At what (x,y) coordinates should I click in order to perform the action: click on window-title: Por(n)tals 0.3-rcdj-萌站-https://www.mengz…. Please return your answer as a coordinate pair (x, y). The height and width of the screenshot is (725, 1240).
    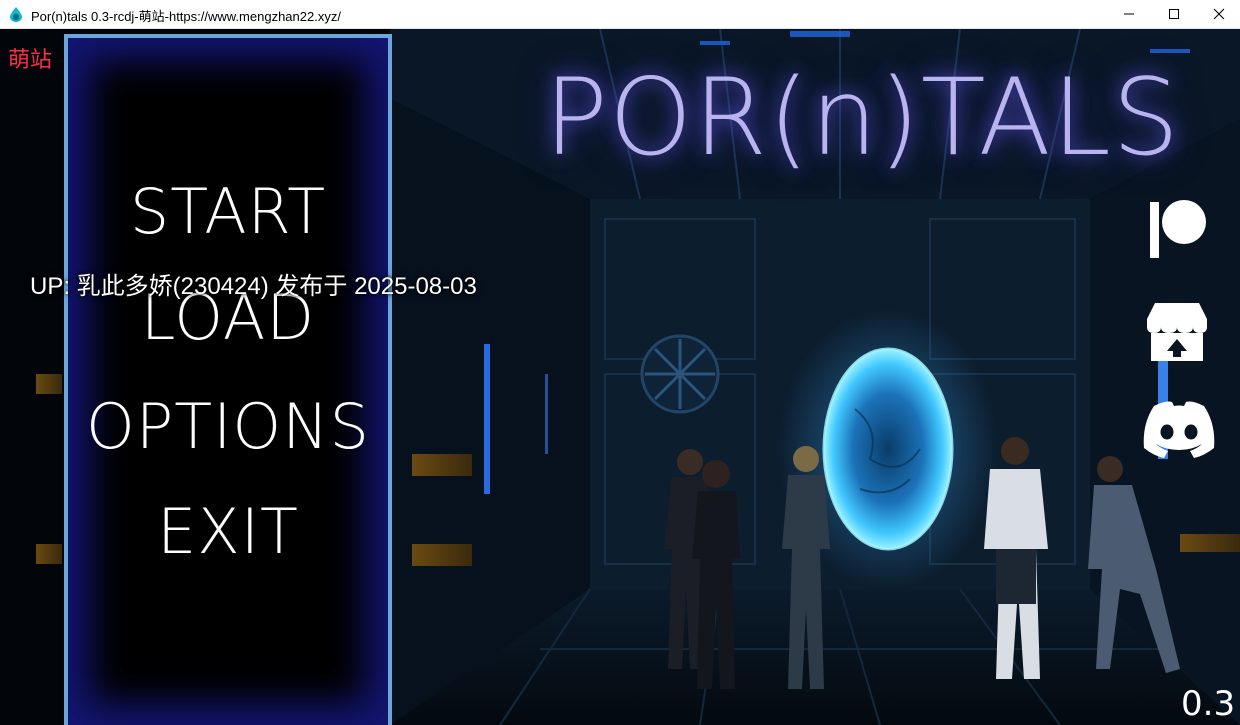
    Looking at the image, I should click on (186, 16).